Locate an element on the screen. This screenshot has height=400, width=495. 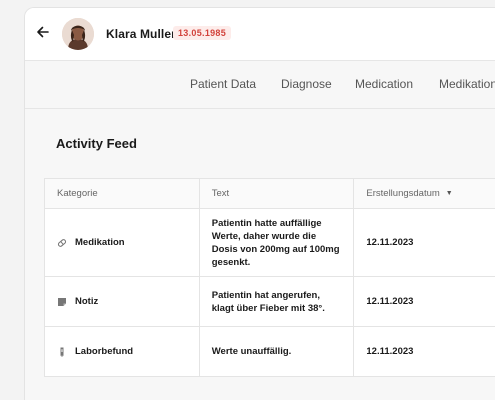
category-cell: Notiz is located at coordinates (122, 301).